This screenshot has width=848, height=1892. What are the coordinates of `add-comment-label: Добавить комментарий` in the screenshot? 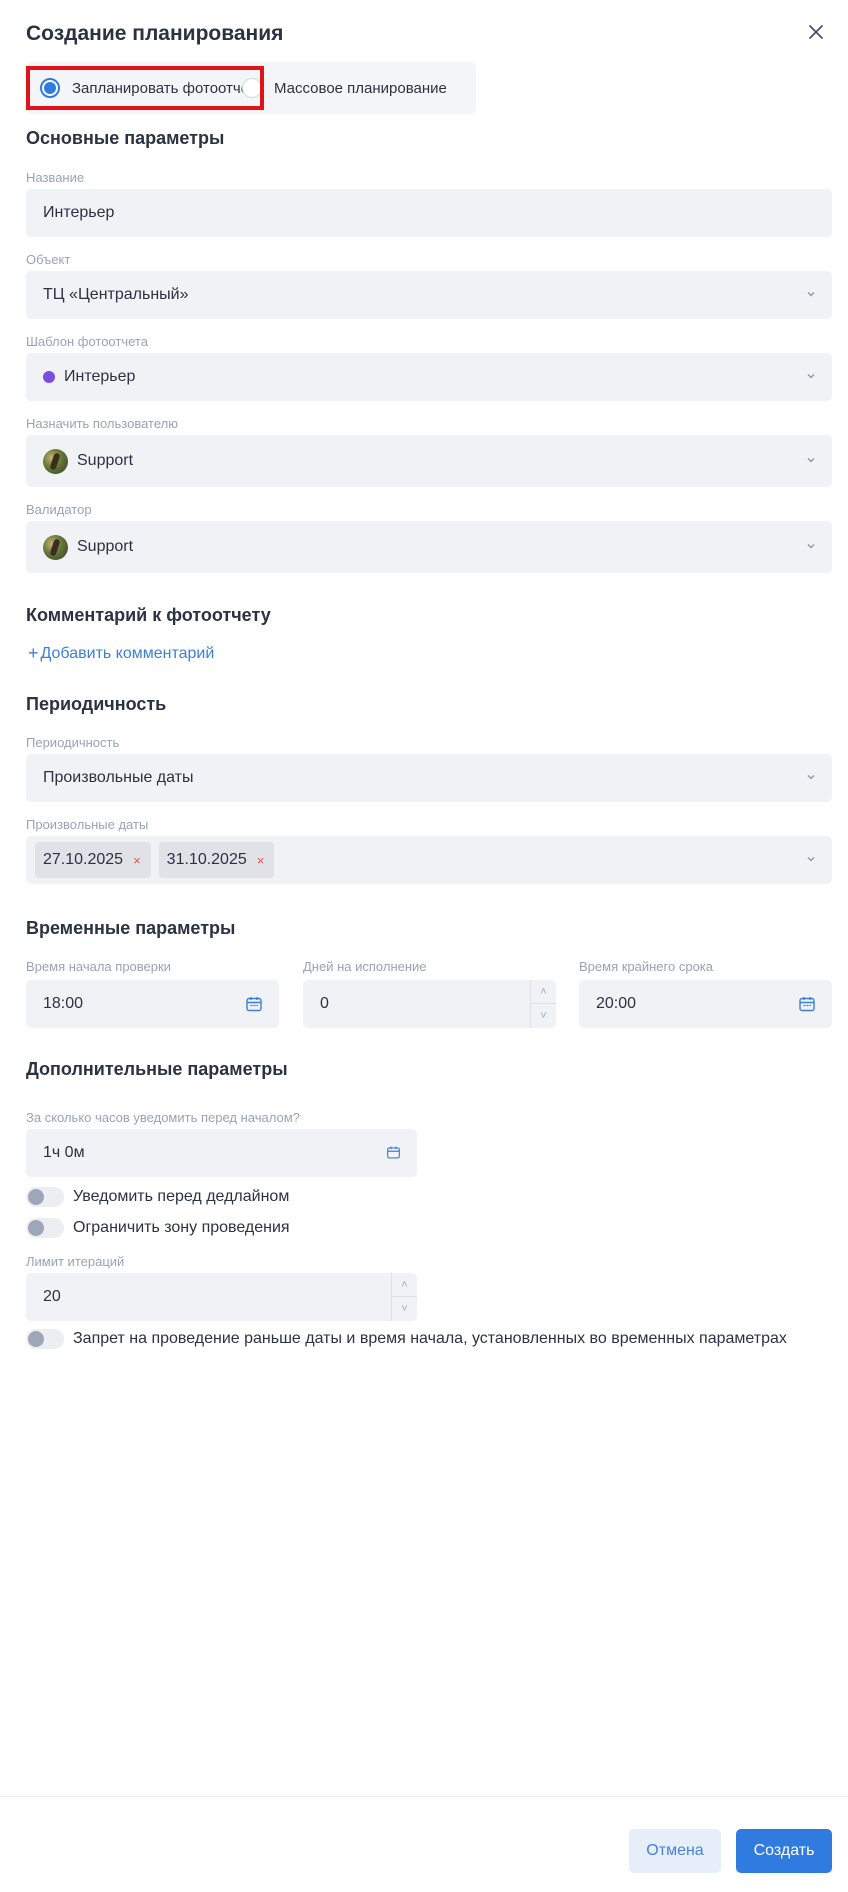 It's located at (127, 653).